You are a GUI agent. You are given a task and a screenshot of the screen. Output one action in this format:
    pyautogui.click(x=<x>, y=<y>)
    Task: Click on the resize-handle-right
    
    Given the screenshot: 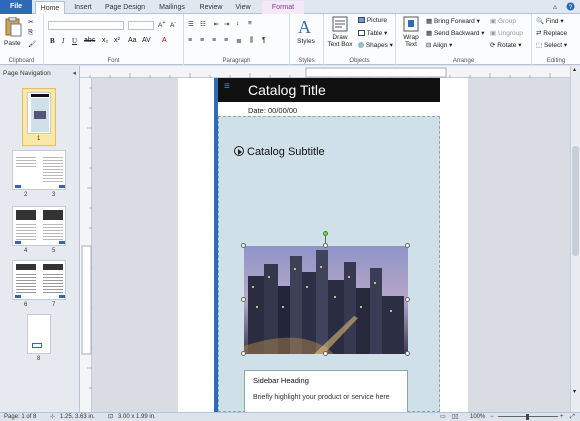 What is the action you would take?
    pyautogui.click(x=407, y=299)
    